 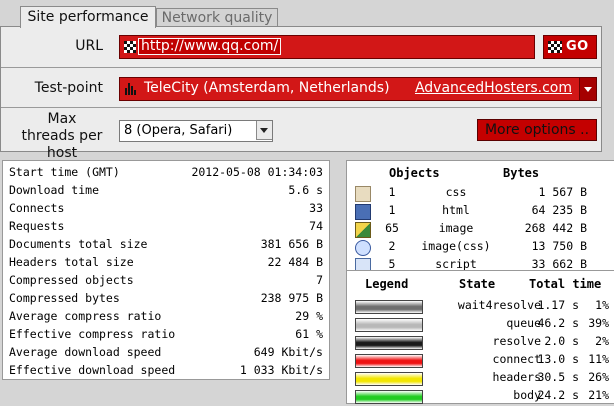 What do you see at coordinates (559, 210) in the screenshot?
I see `object-bytes: 64 235 B` at bounding box center [559, 210].